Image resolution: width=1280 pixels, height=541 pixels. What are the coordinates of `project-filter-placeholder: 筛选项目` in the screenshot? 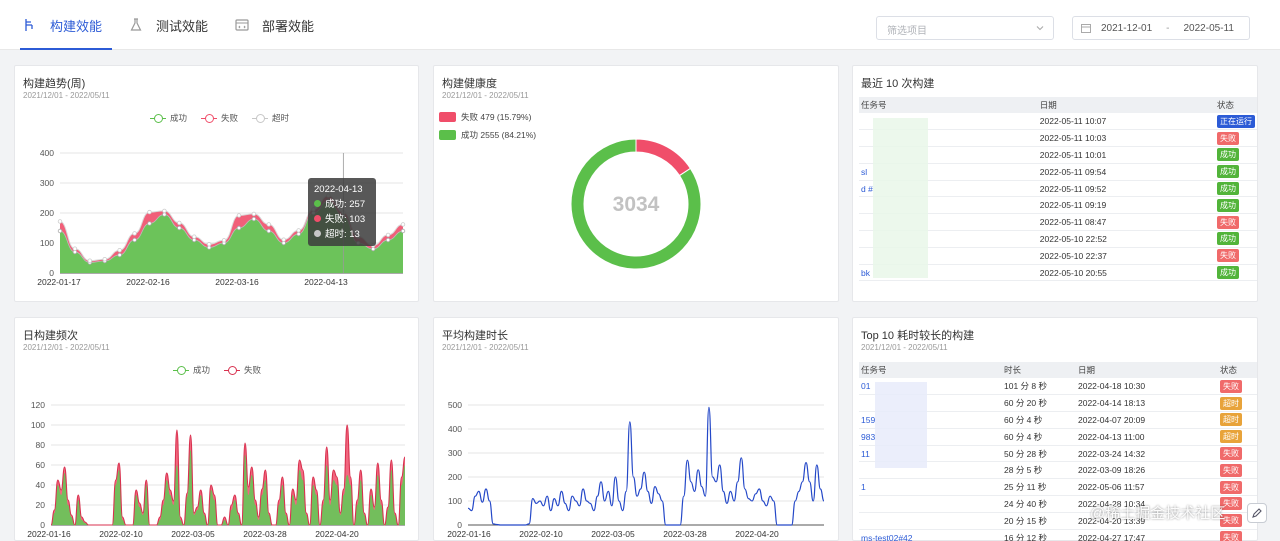 It's located at (907, 31).